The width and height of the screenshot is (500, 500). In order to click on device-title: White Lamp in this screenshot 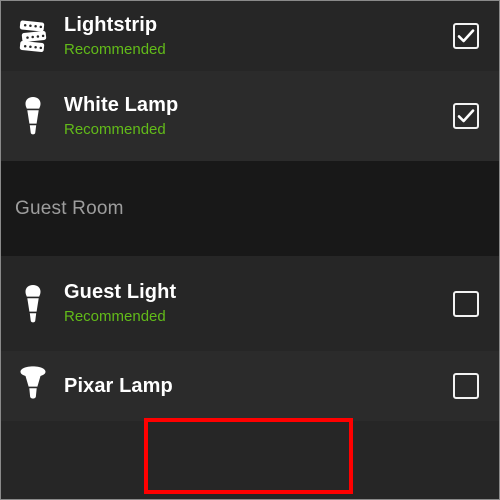, I will do `click(121, 104)`.